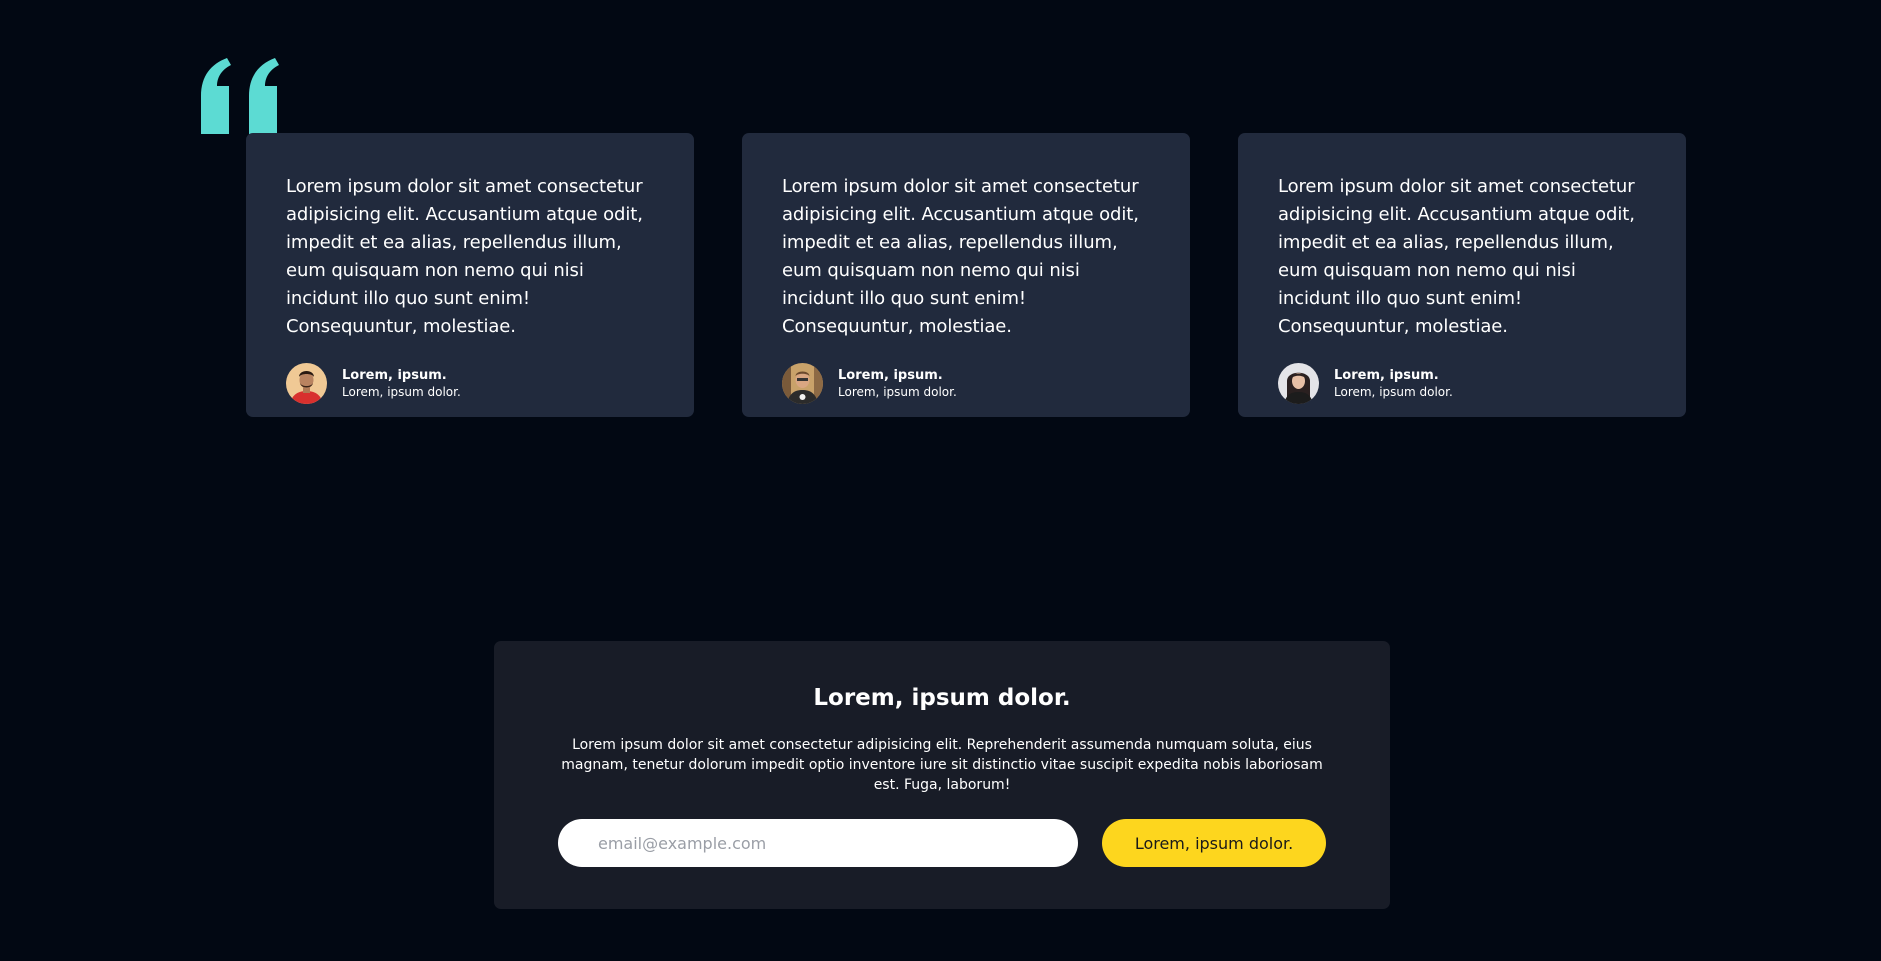 The image size is (1881, 961). What do you see at coordinates (818, 843) in the screenshot?
I see `email-input` at bounding box center [818, 843].